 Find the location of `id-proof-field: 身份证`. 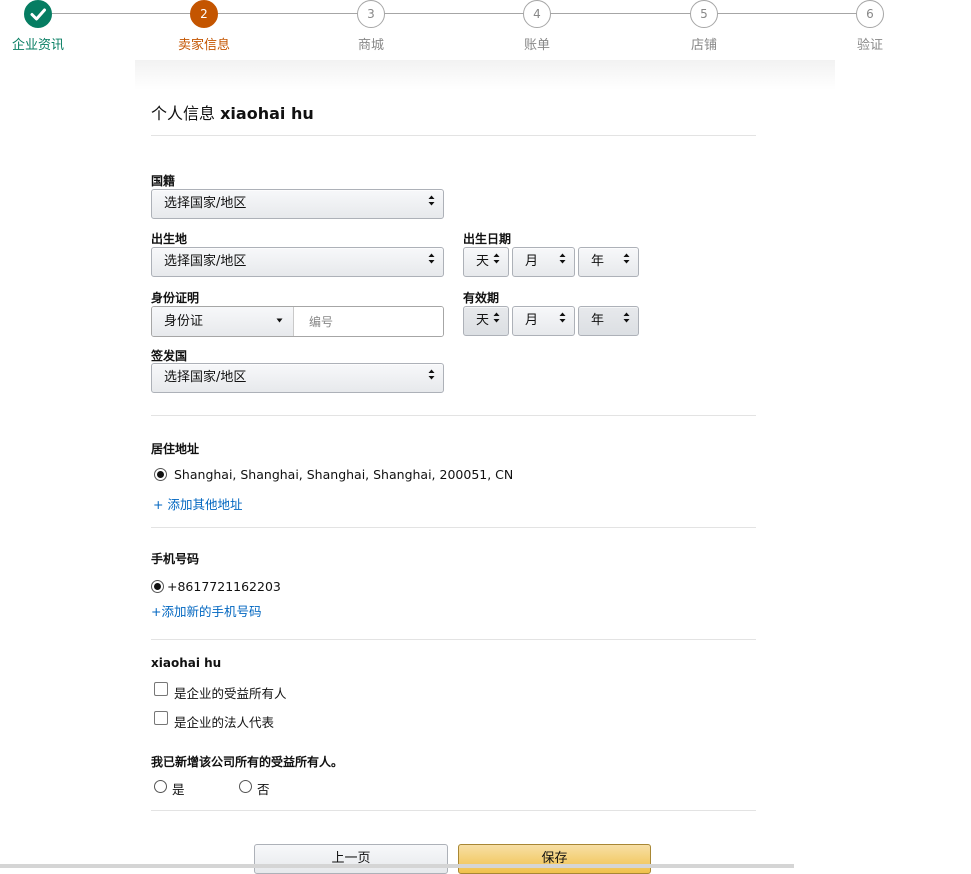

id-proof-field: 身份证 is located at coordinates (297, 321).